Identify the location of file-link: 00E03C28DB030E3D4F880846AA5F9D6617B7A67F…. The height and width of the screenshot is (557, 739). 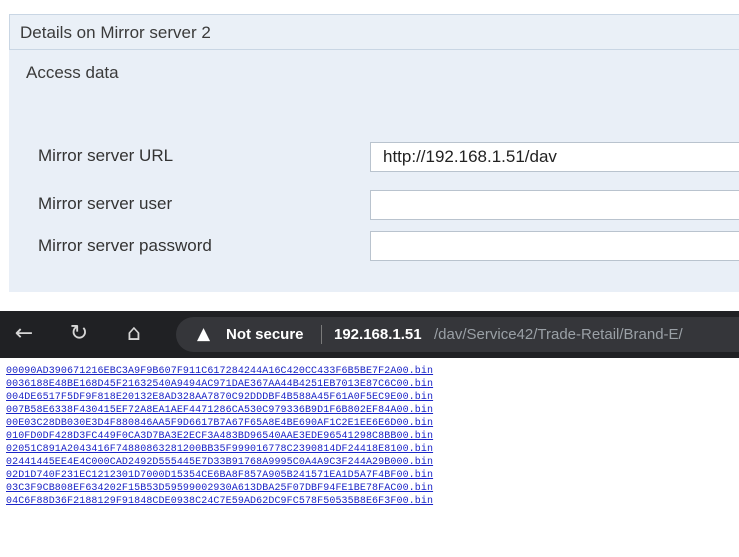
(371, 423).